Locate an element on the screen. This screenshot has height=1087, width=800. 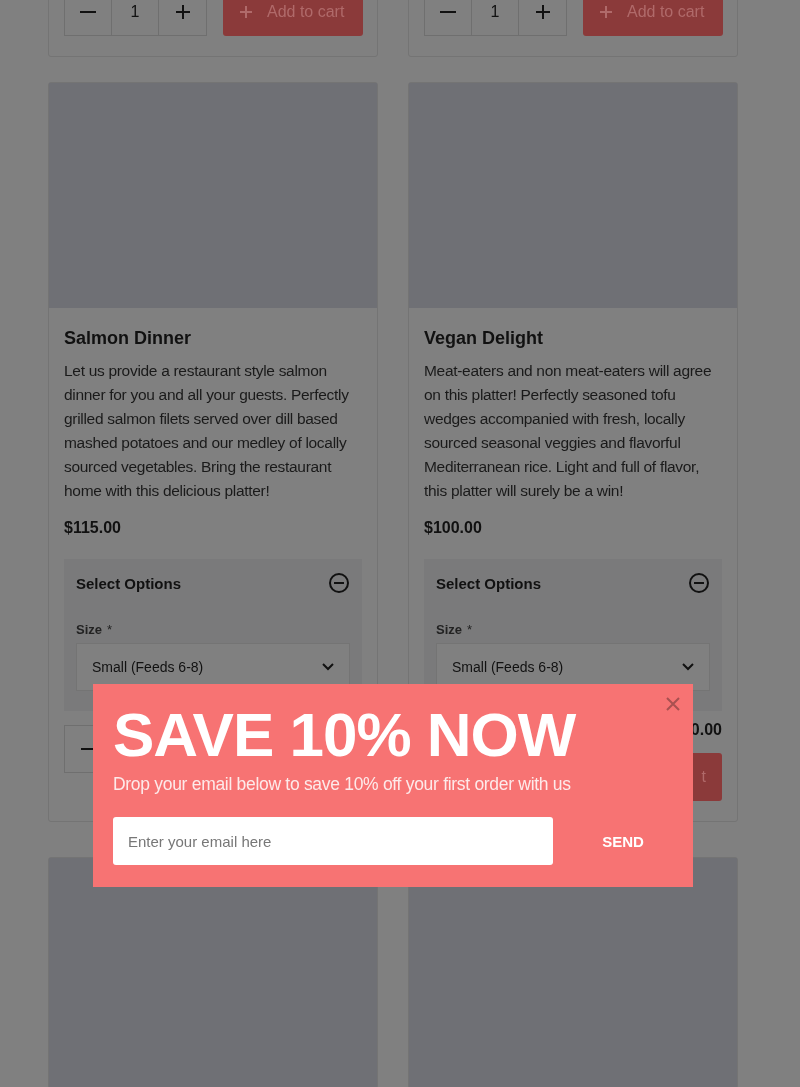
product-price: $100.00 is located at coordinates (453, 528).